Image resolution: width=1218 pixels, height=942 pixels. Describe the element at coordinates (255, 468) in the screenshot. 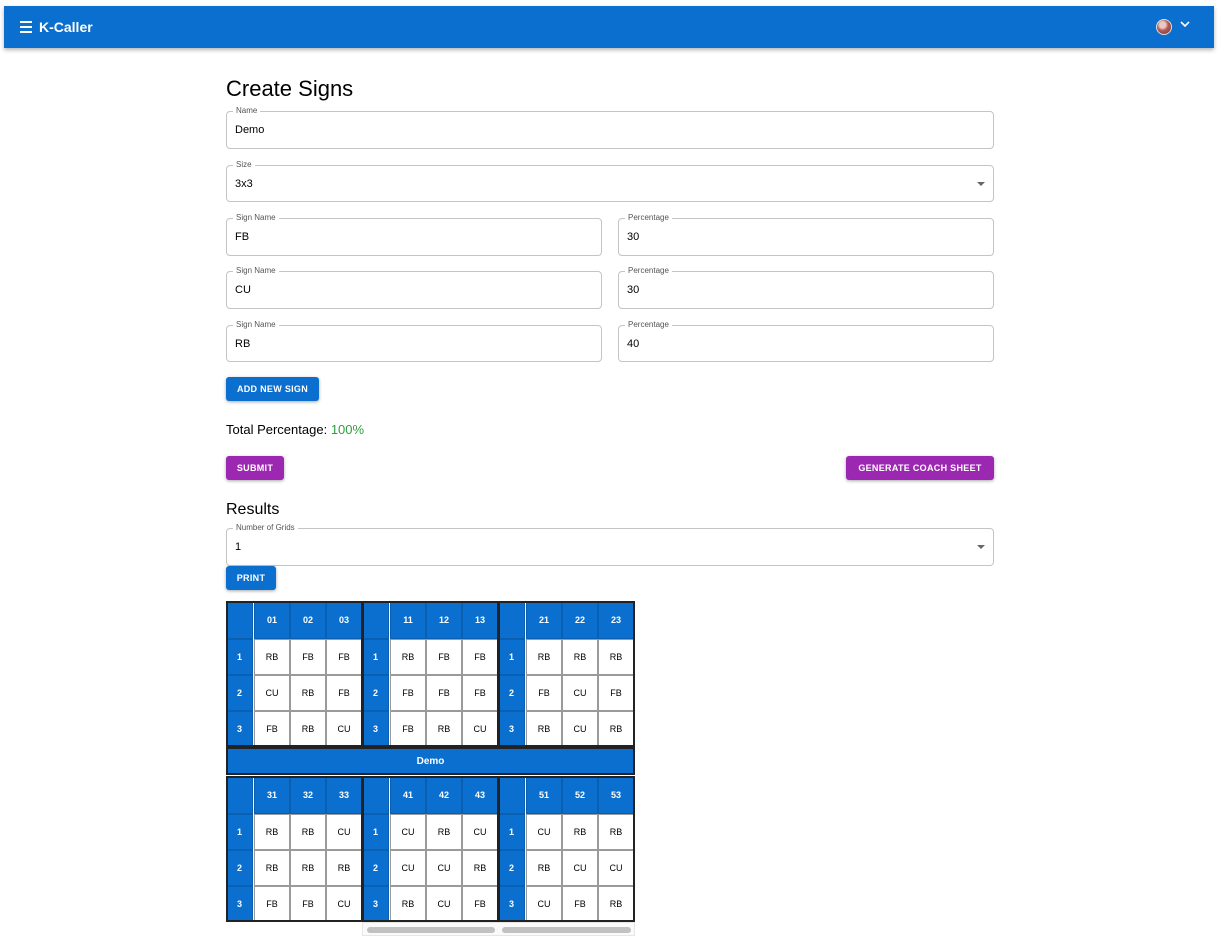

I see `submit-button: SUBMIT` at that location.